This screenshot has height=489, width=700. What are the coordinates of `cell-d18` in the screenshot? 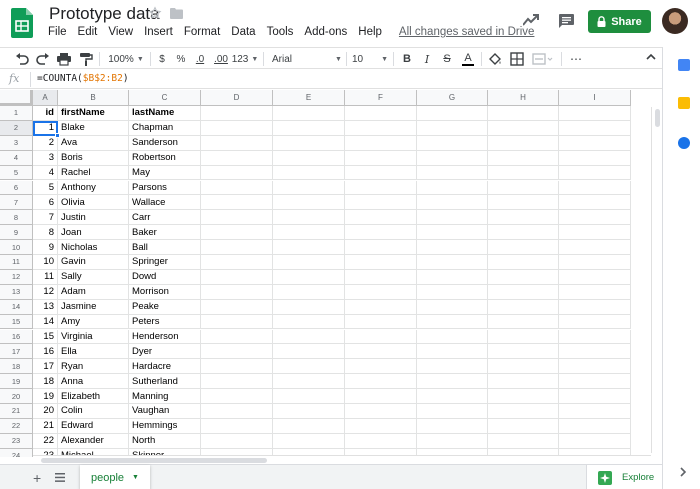 It's located at (237, 367).